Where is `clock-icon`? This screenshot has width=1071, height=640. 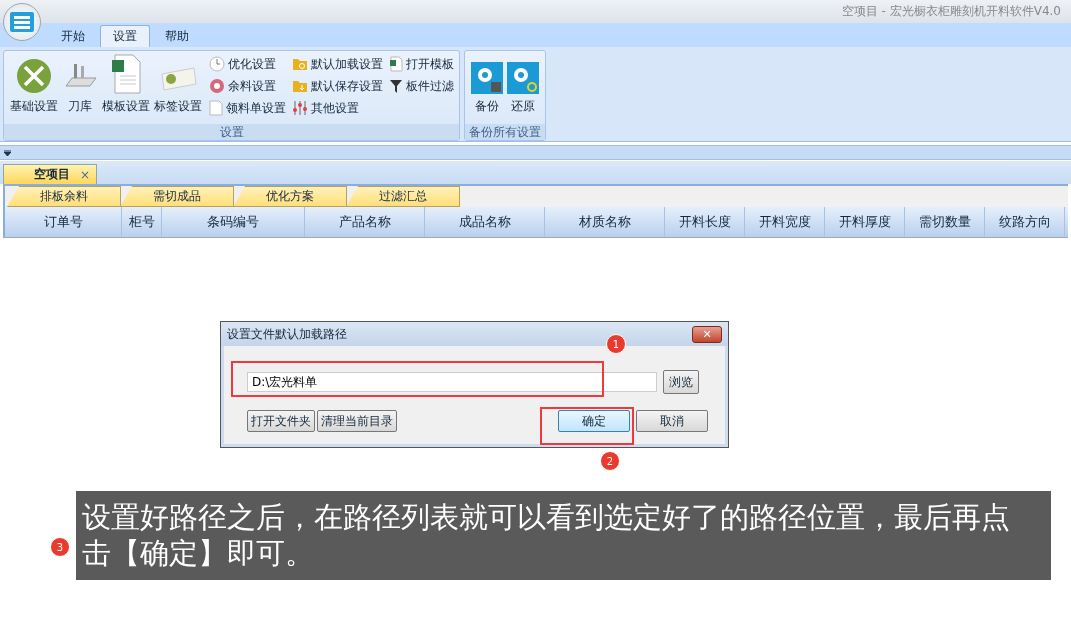 clock-icon is located at coordinates (217, 64).